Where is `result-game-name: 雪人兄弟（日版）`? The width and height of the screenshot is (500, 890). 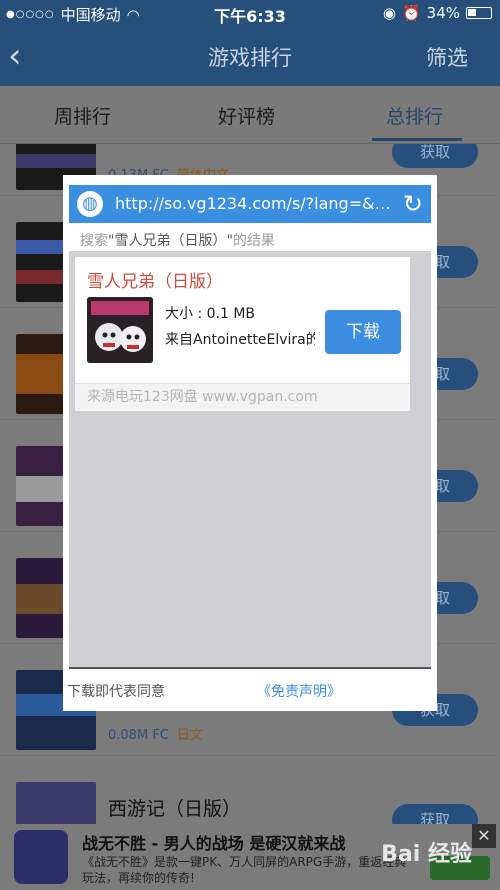
result-game-name: 雪人兄弟（日版） is located at coordinates (155, 279).